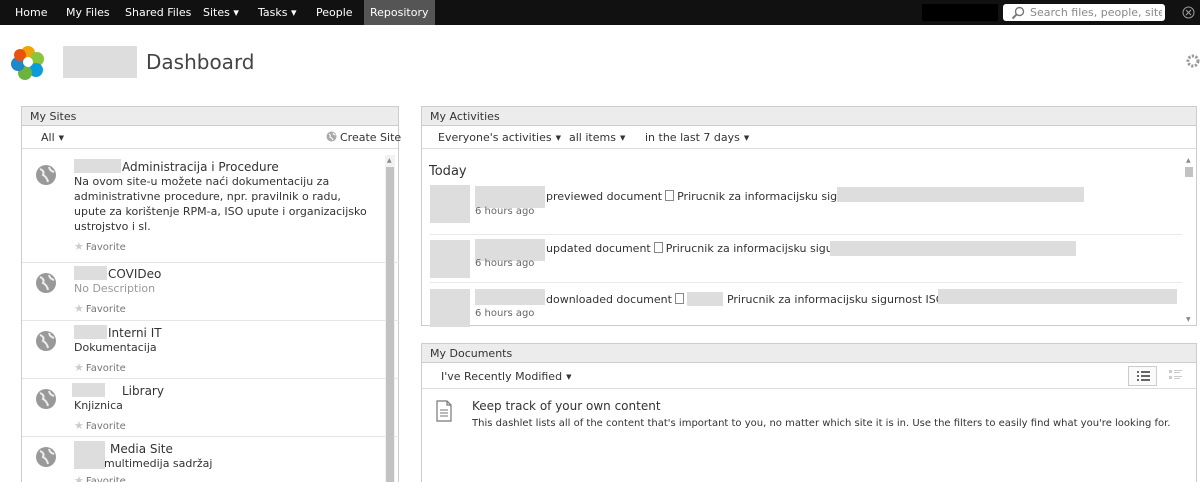 The image size is (1200, 482). Describe the element at coordinates (495, 137) in the screenshot. I see `filter-label: Everyone's activities` at that location.